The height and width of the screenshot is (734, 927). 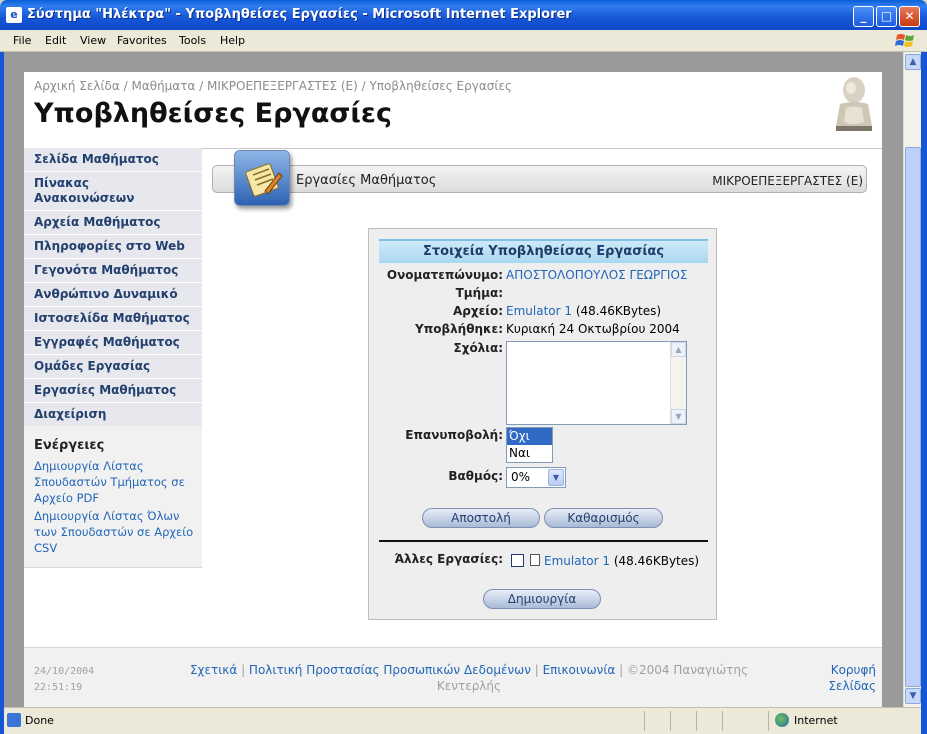 I want to click on statue-logo-icon, so click(x=854, y=104).